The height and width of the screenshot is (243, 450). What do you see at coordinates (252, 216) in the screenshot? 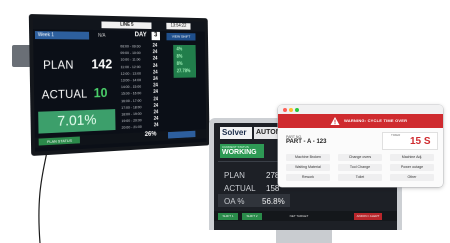
I see `footer-shift-2: SHIFT 2` at bounding box center [252, 216].